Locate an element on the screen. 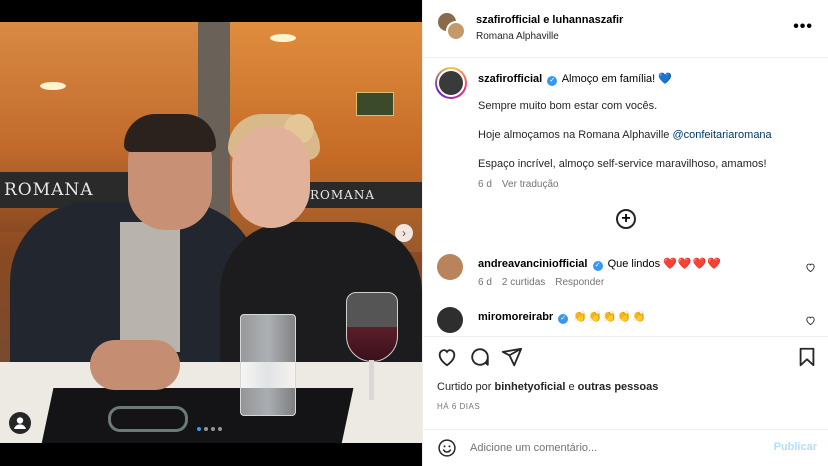 The height and width of the screenshot is (466, 828). photo-sign-text-right: ROMANA is located at coordinates (342, 195).